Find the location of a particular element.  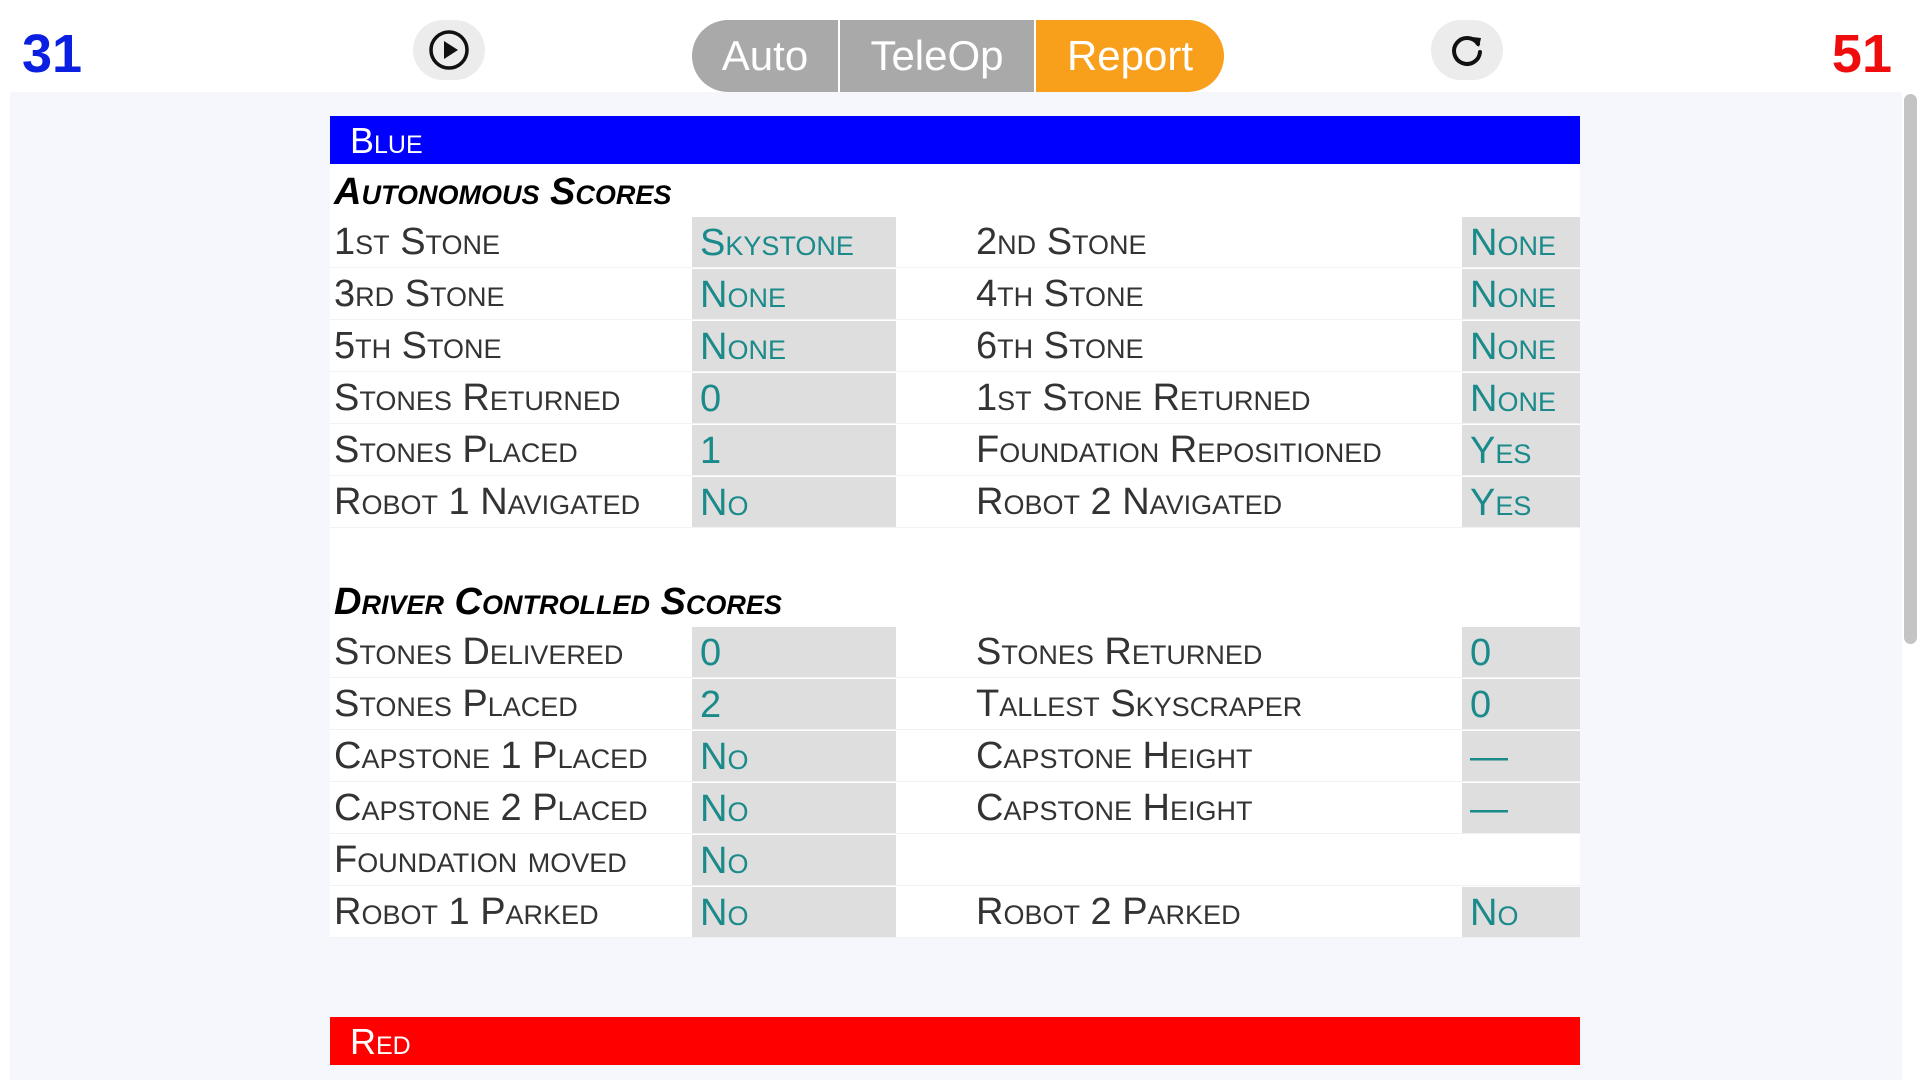

refresh-icon is located at coordinates (1467, 51).